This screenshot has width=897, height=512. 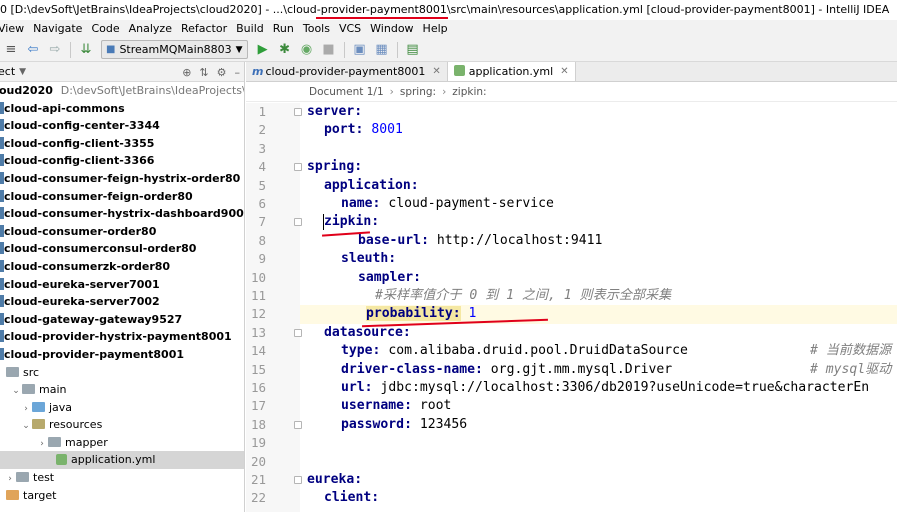 I want to click on tab-pom: m cloud-provider-payment8001 ✕, so click(x=347, y=71).